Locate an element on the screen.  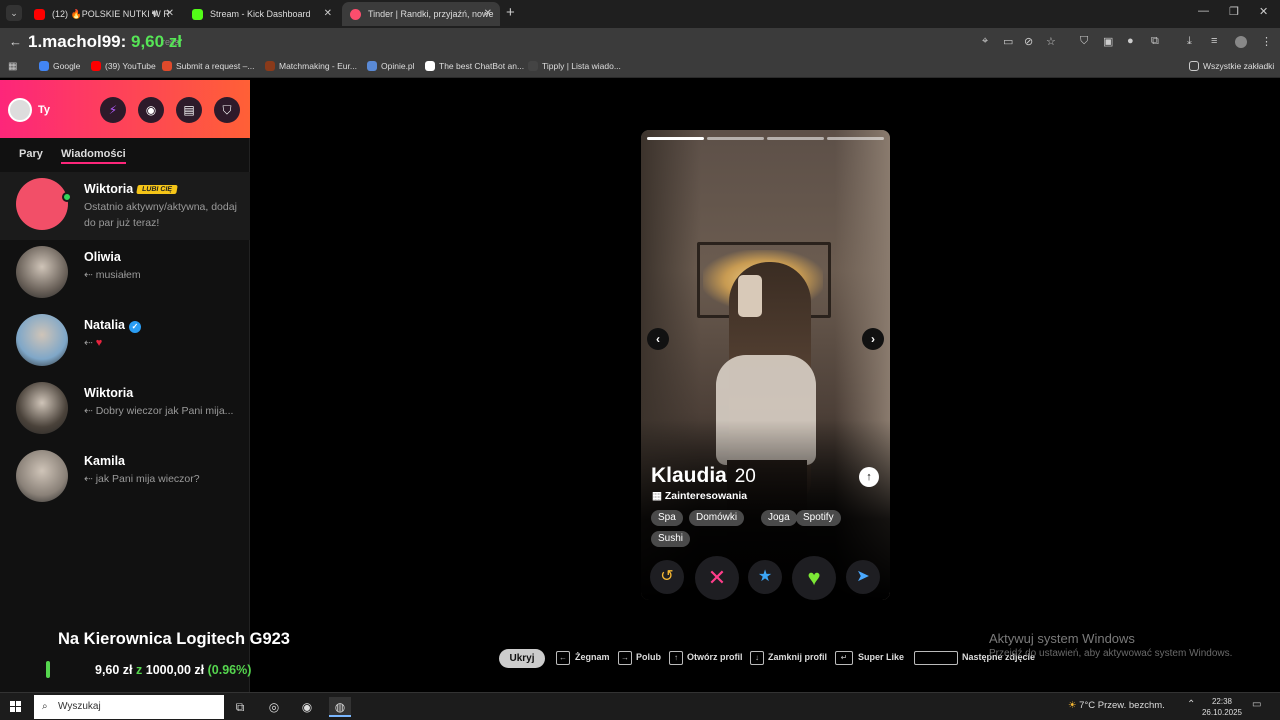
app-circle-icon: ◎ is located at coordinates (274, 707).